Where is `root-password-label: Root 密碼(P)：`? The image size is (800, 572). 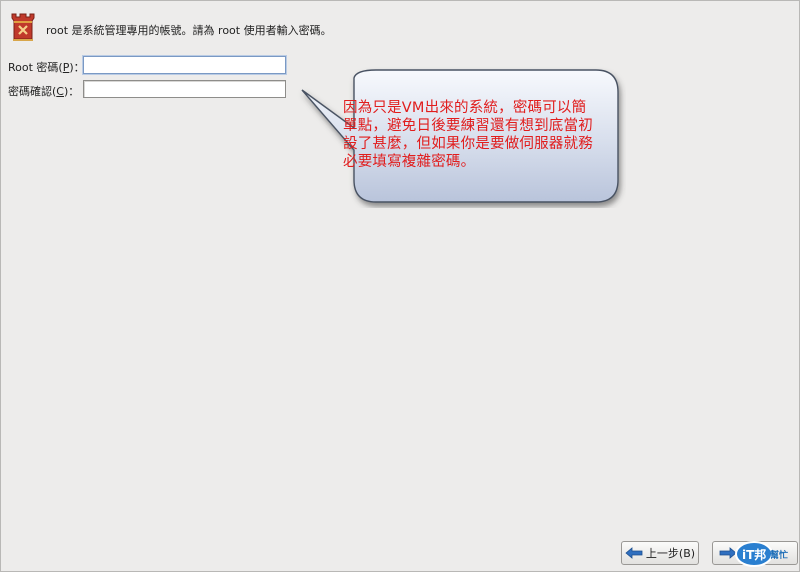 root-password-label: Root 密碼(P)： is located at coordinates (46, 67).